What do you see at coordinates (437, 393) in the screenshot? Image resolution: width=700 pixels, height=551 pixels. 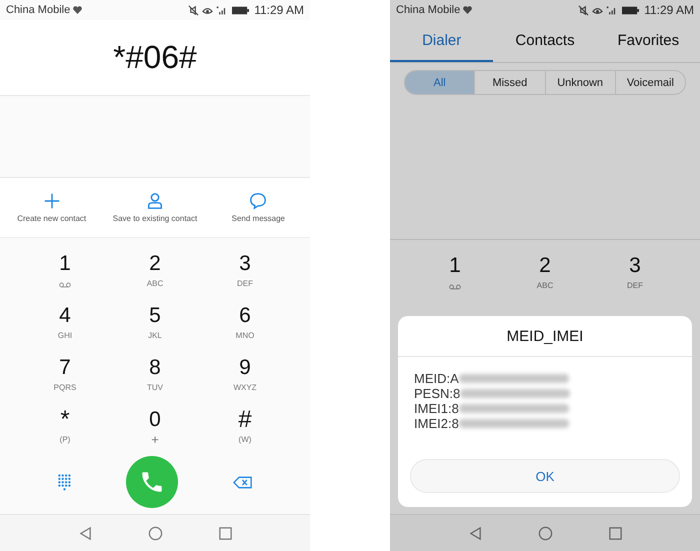 I see `device-id-label: PESN:8` at bounding box center [437, 393].